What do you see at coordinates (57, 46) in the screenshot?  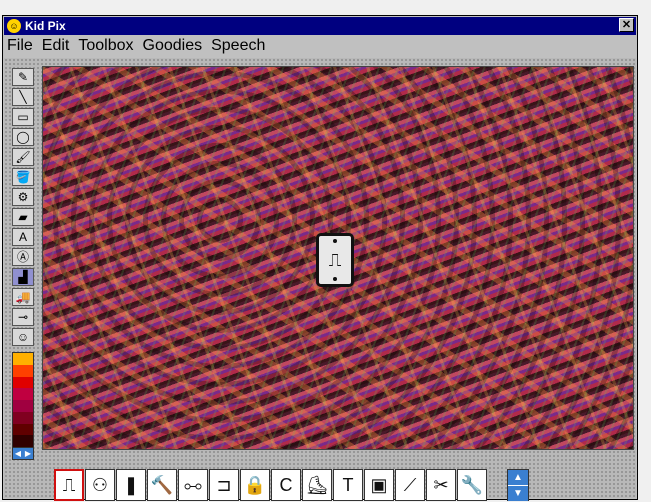 I see `menu-edit: Edit` at bounding box center [57, 46].